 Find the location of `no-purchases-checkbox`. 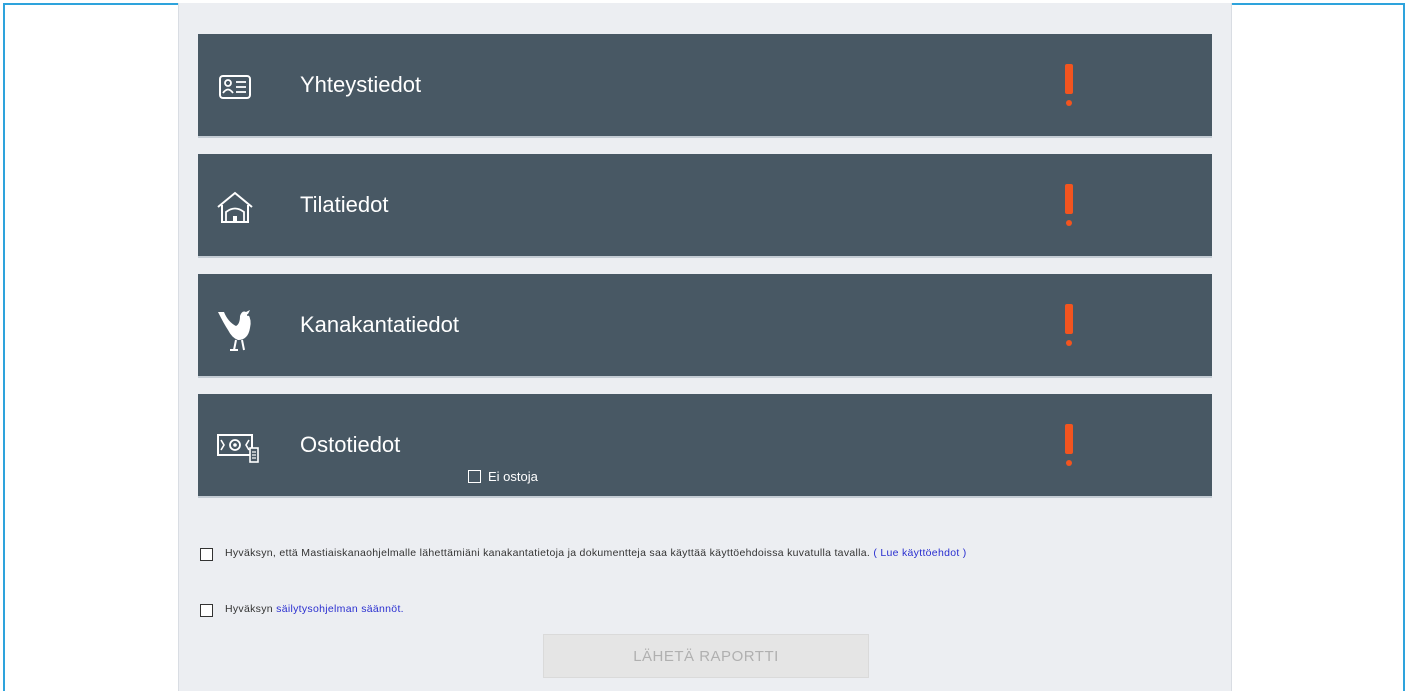

no-purchases-checkbox is located at coordinates (474, 476).